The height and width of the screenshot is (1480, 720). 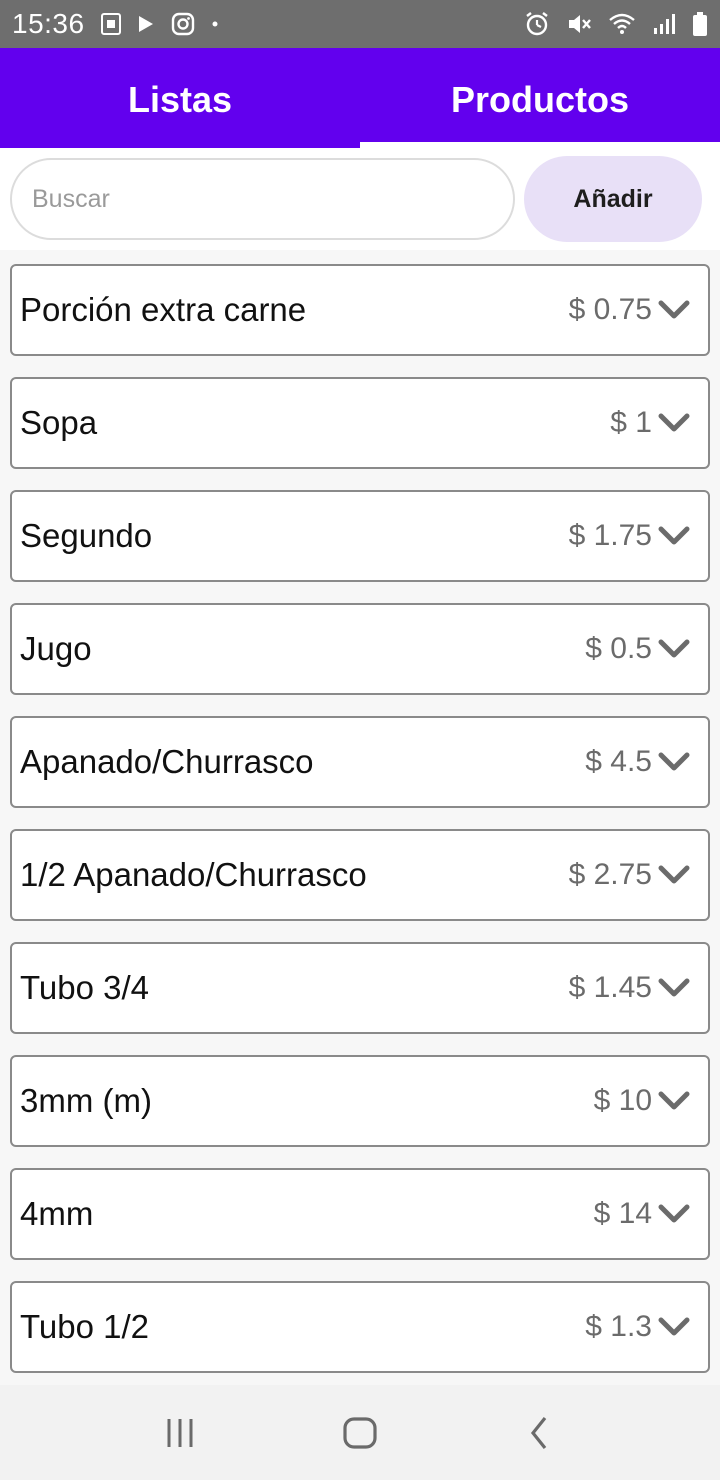 What do you see at coordinates (622, 24) in the screenshot?
I see `wifi-icon` at bounding box center [622, 24].